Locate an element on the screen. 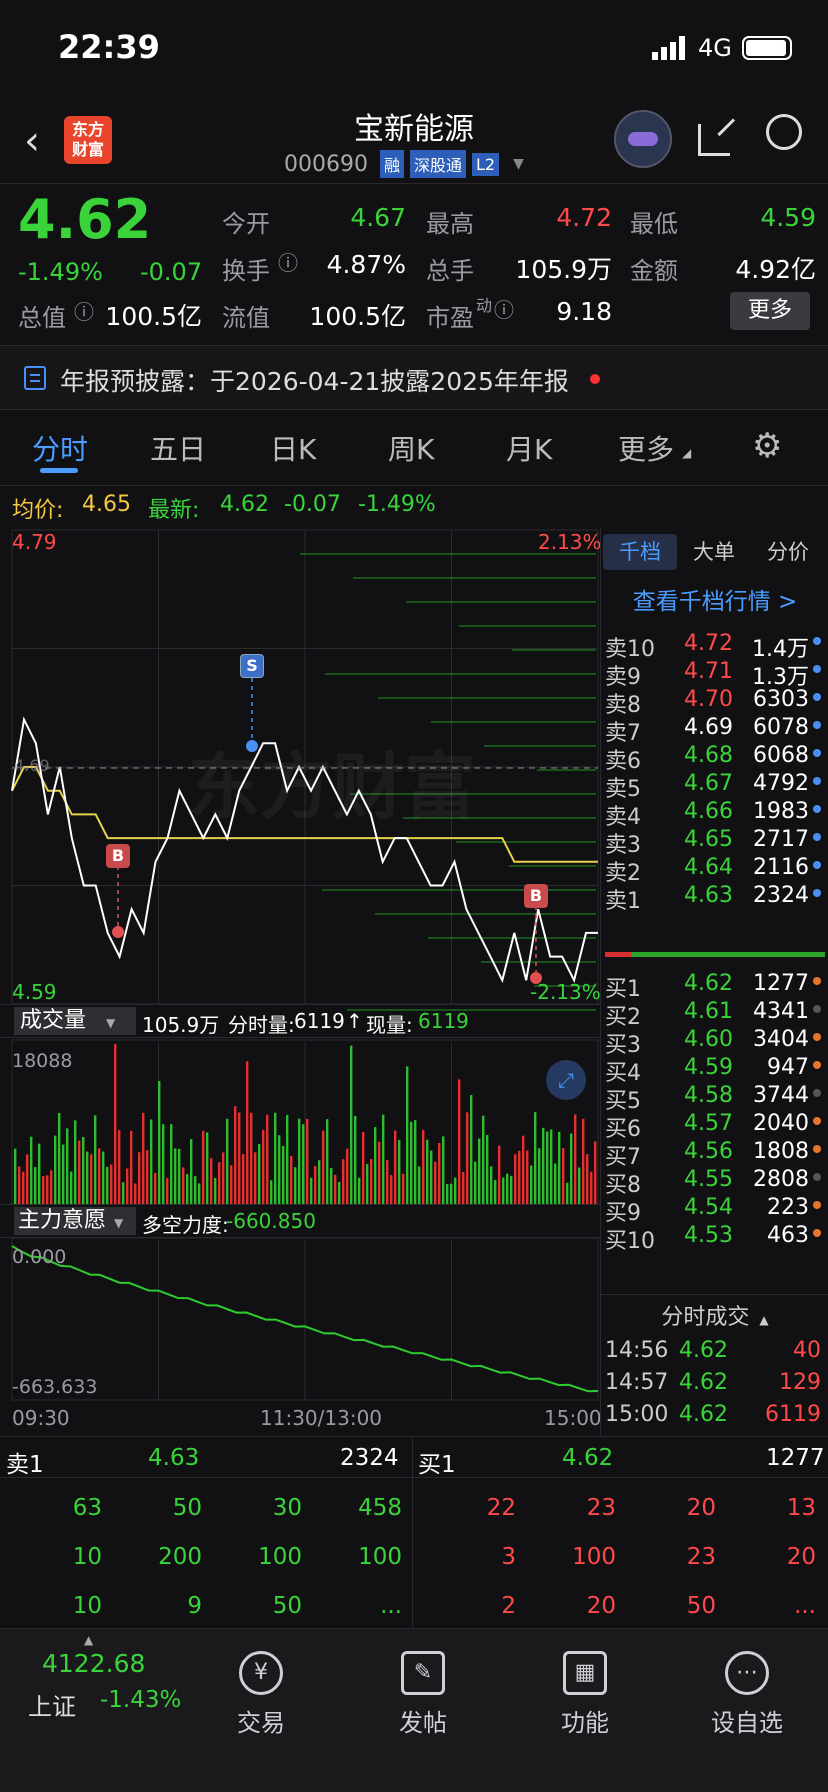 Image resolution: width=828 pixels, height=1792 pixels. ask-row: 卖1 4.63 2324 is located at coordinates (714, 897).